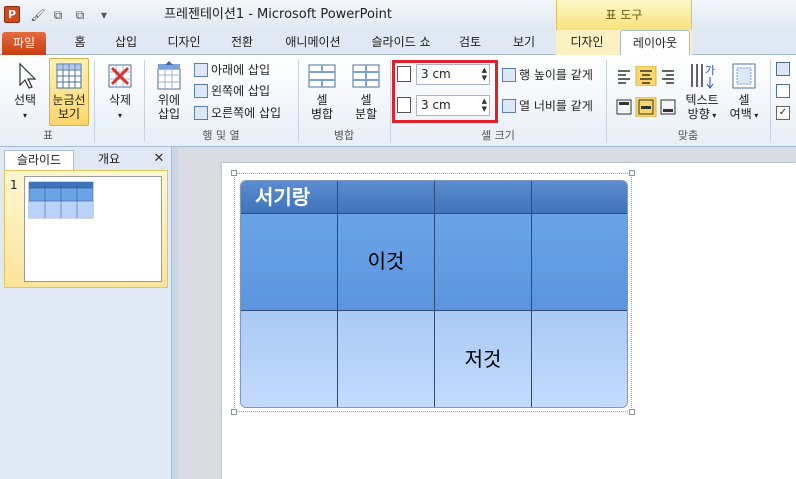  Describe the element at coordinates (184, 42) in the screenshot. I see `tab-design: 디자인` at that location.